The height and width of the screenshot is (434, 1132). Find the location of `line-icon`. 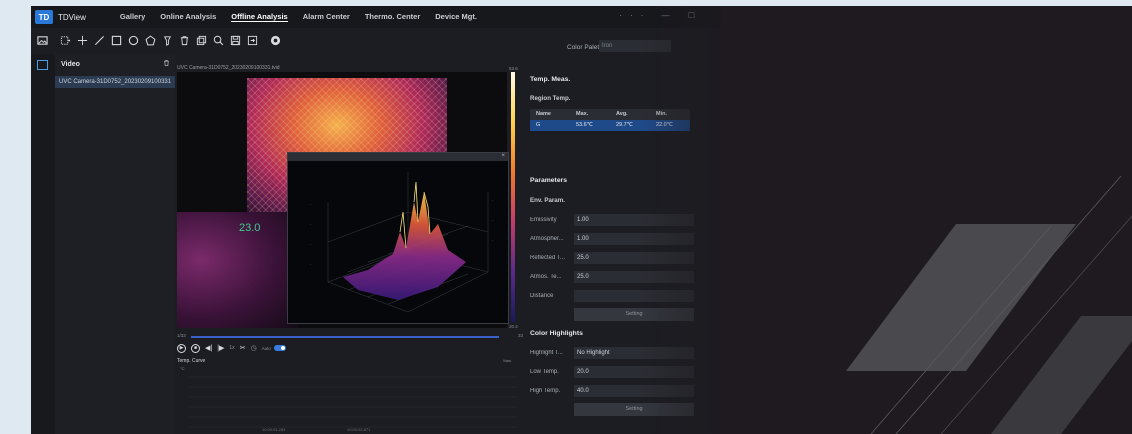

line-icon is located at coordinates (99, 40).